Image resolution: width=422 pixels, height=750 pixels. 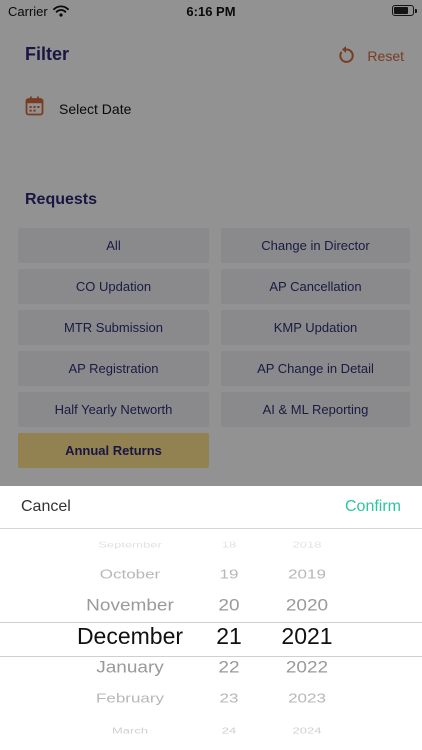 I want to click on wheel-fade, so click(x=211, y=542).